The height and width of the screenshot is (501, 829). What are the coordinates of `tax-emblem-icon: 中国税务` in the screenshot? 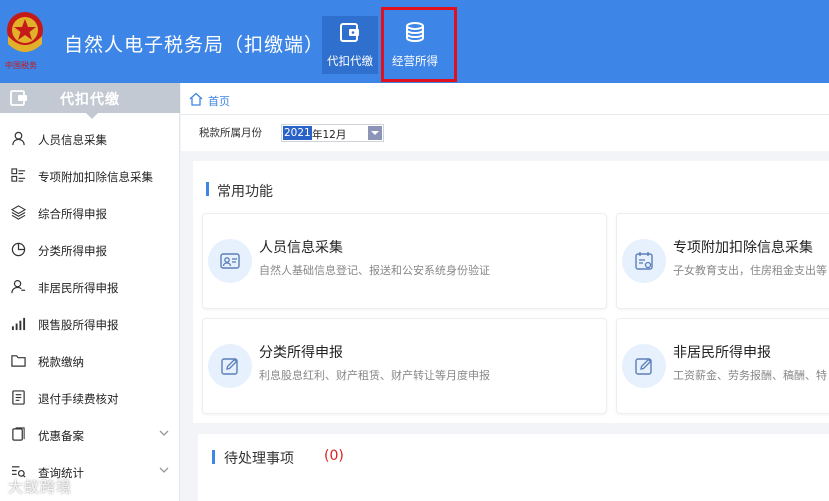 It's located at (24, 41).